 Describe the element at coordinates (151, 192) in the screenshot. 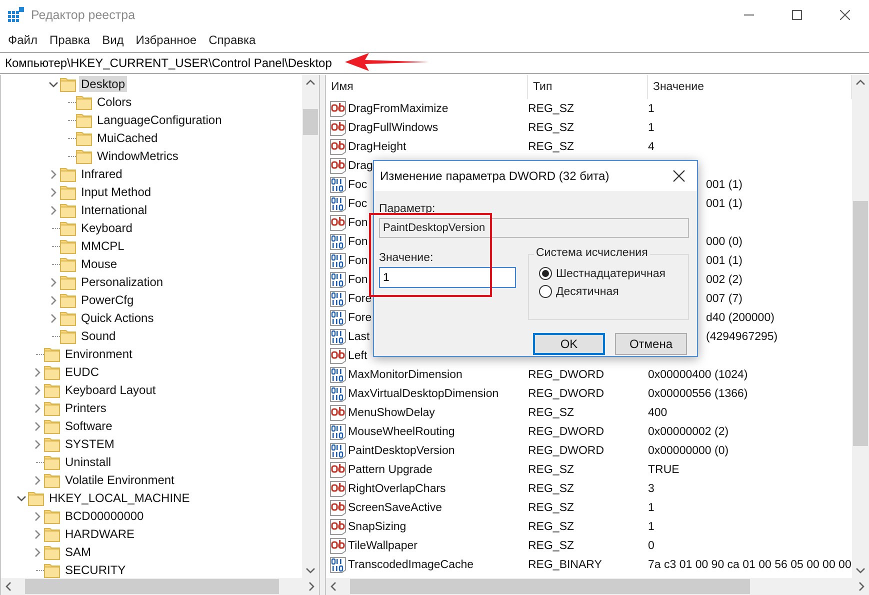

I see `tree-item: Input Method` at that location.